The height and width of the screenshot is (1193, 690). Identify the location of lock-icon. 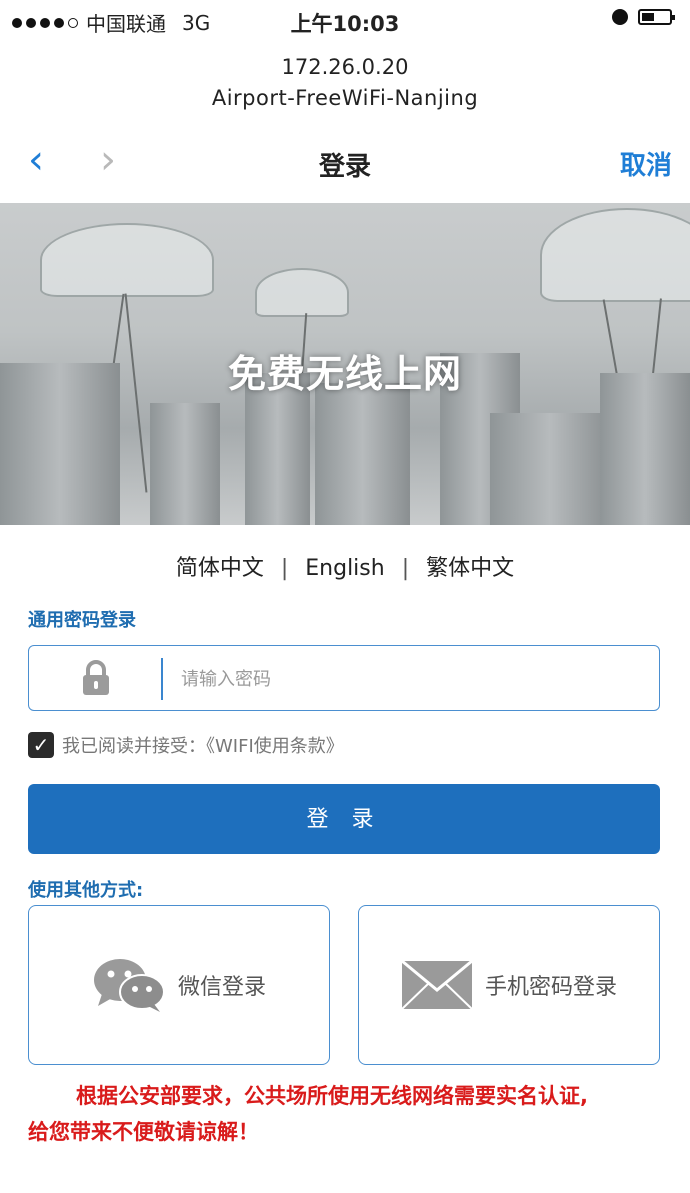
(96, 677).